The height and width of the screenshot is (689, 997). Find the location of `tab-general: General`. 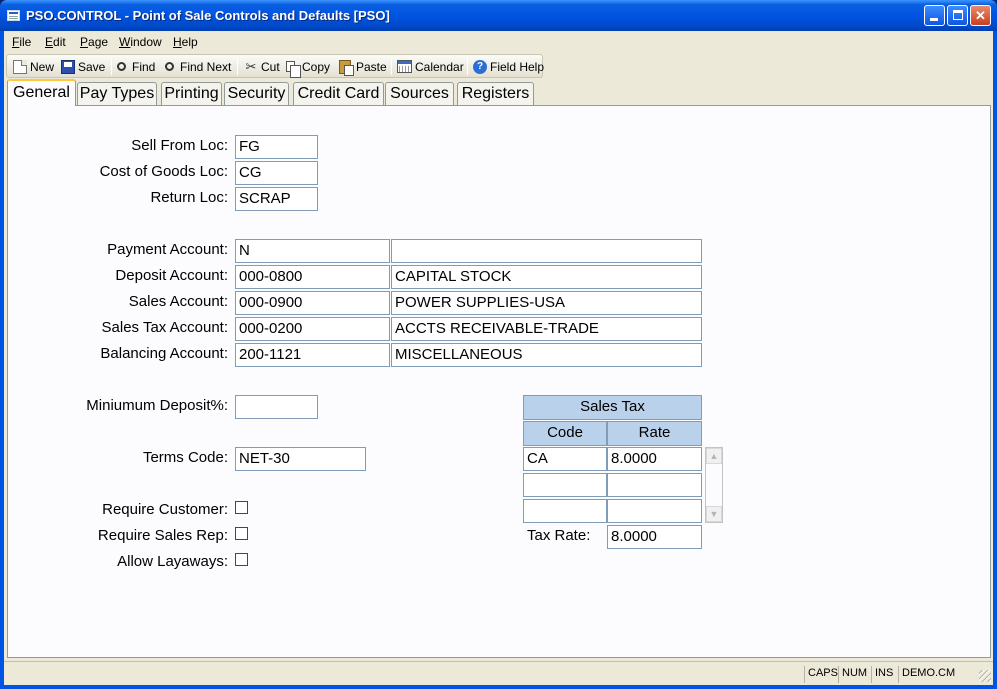

tab-general: General is located at coordinates (41, 92).